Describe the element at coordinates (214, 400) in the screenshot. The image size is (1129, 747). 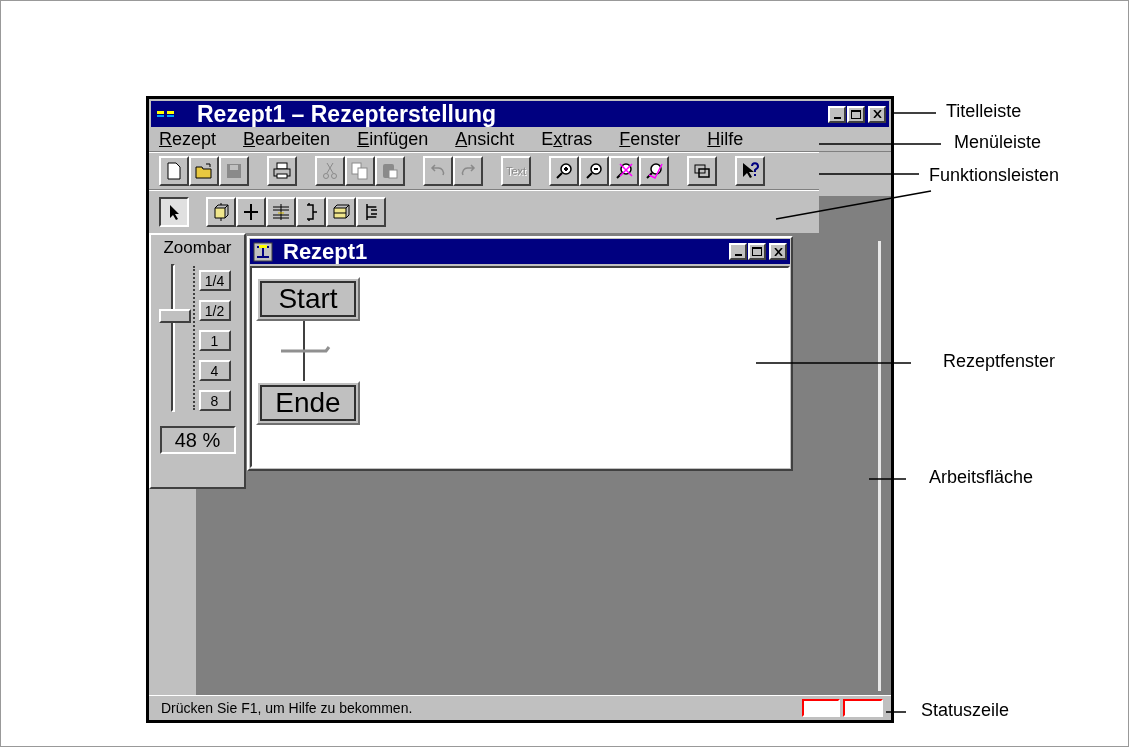
I see `zoom-level-button: 8` at that location.